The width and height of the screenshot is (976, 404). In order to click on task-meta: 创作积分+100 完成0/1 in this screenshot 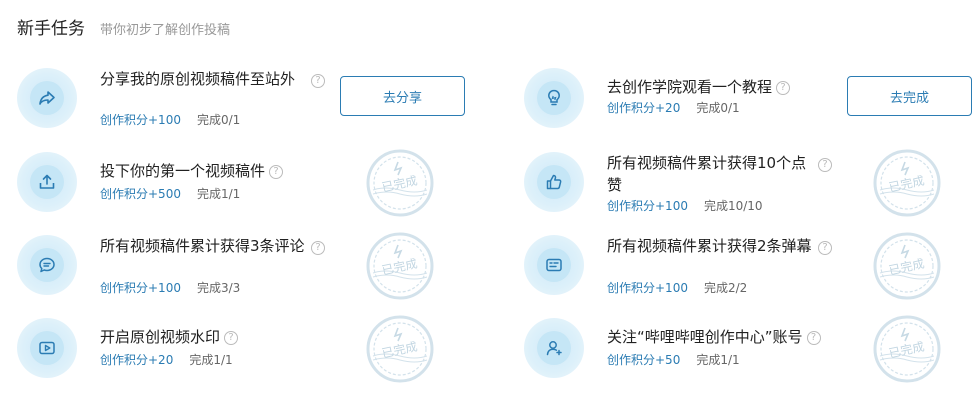, I will do `click(170, 120)`.